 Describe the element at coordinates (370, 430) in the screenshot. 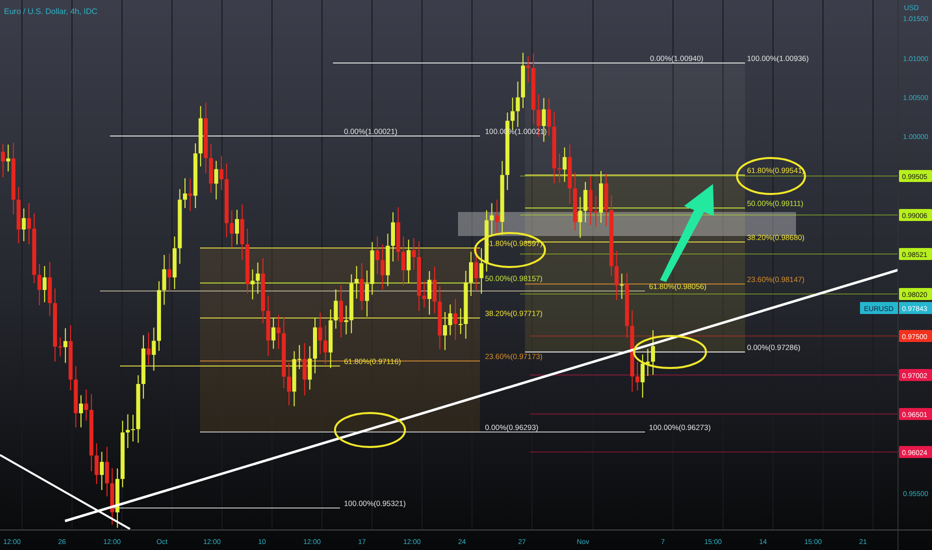

I see `highlight-ellipse` at that location.